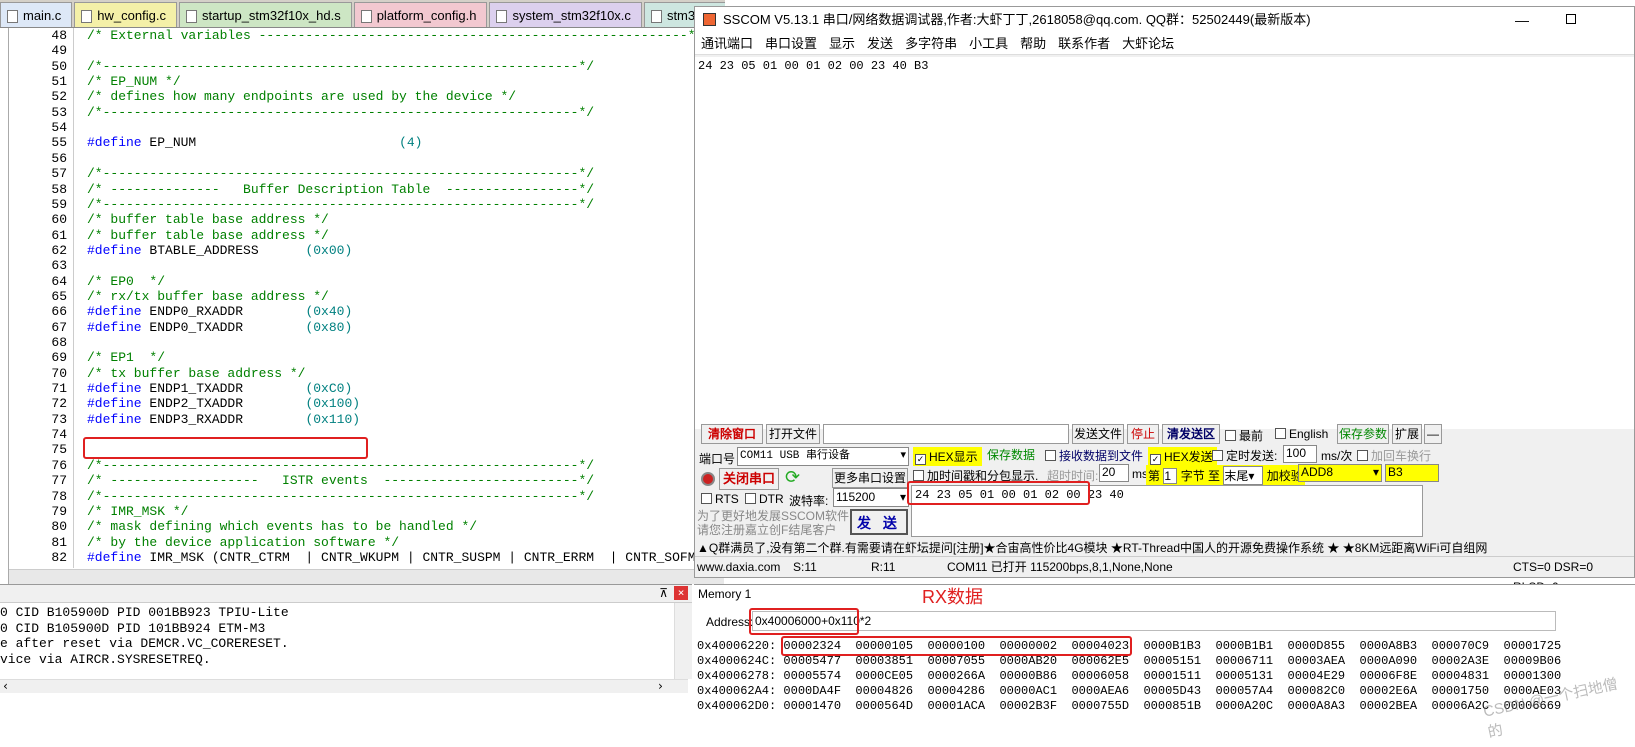 The image size is (1635, 747). I want to click on open-file-button: 打开文件, so click(793, 434).